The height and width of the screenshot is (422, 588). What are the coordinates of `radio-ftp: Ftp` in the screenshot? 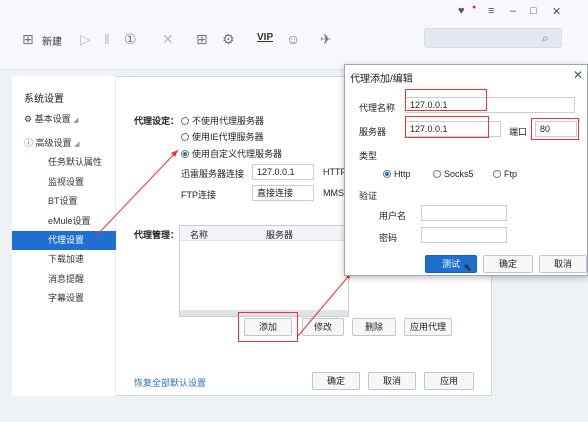 It's located at (505, 174).